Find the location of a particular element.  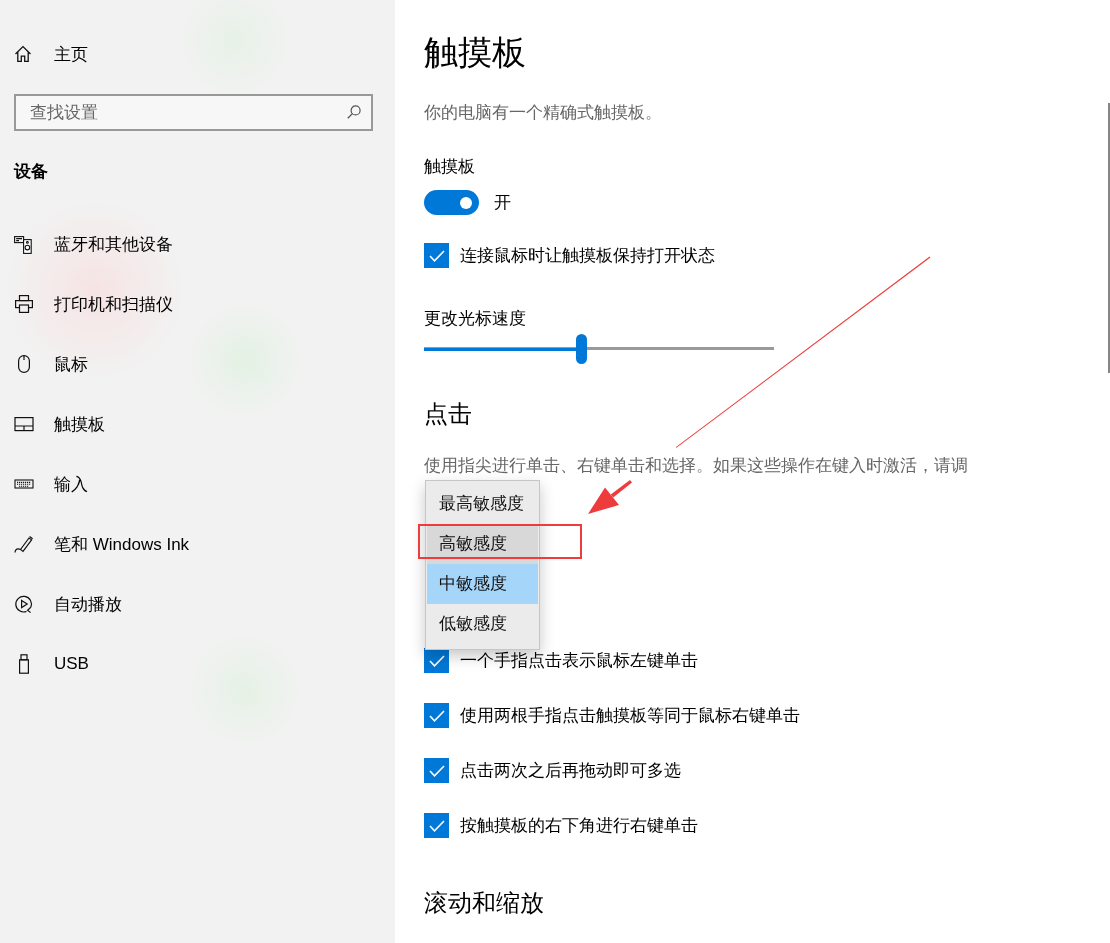

nav-item: USB is located at coordinates (193, 664).